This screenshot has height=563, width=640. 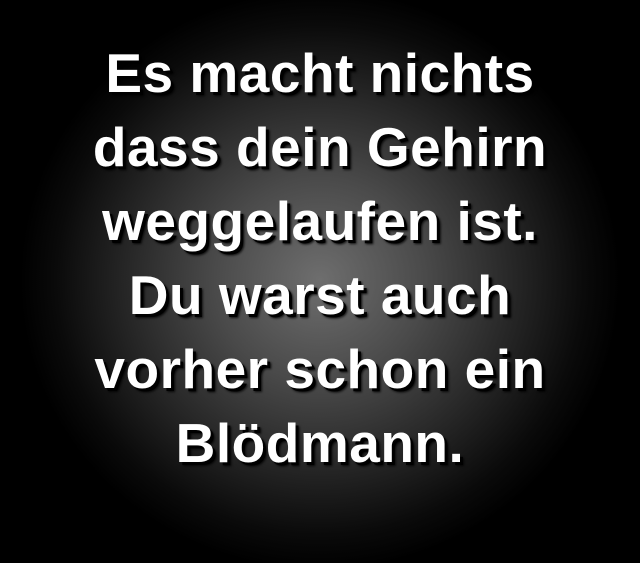 What do you see at coordinates (320, 443) in the screenshot?
I see `quote-line-6: Blödmann.` at bounding box center [320, 443].